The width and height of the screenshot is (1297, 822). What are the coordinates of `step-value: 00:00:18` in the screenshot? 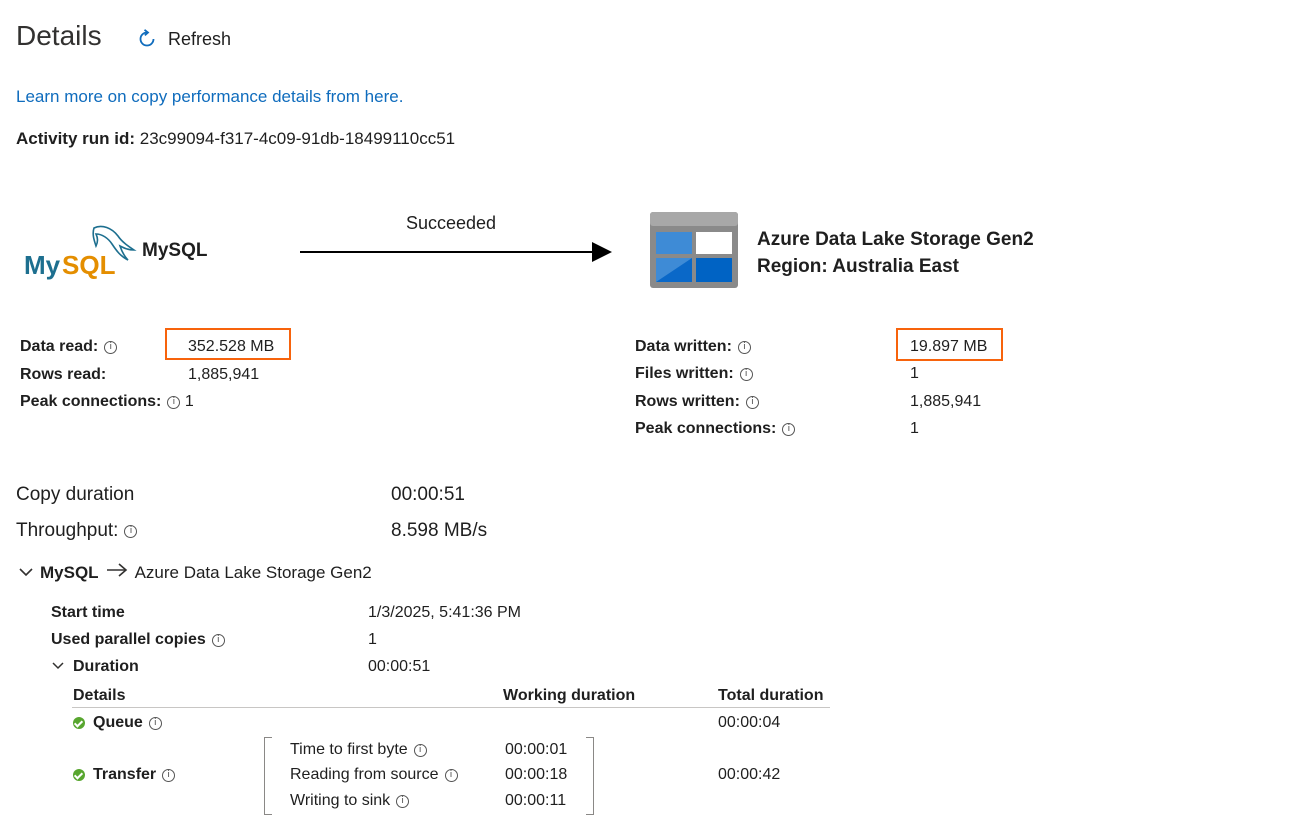 It's located at (536, 774).